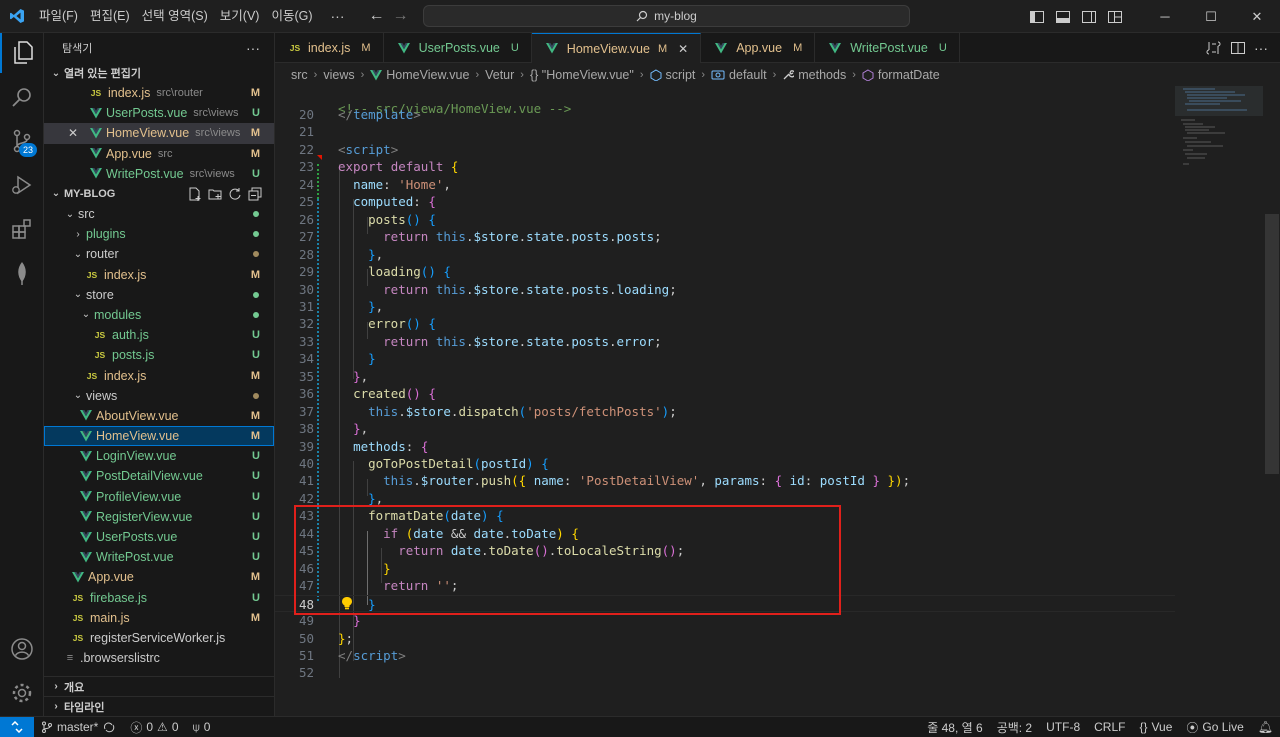 The height and width of the screenshot is (737, 1280). What do you see at coordinates (1265, 727) in the screenshot?
I see `notifications-bell-icon: 🔔︎` at bounding box center [1265, 727].